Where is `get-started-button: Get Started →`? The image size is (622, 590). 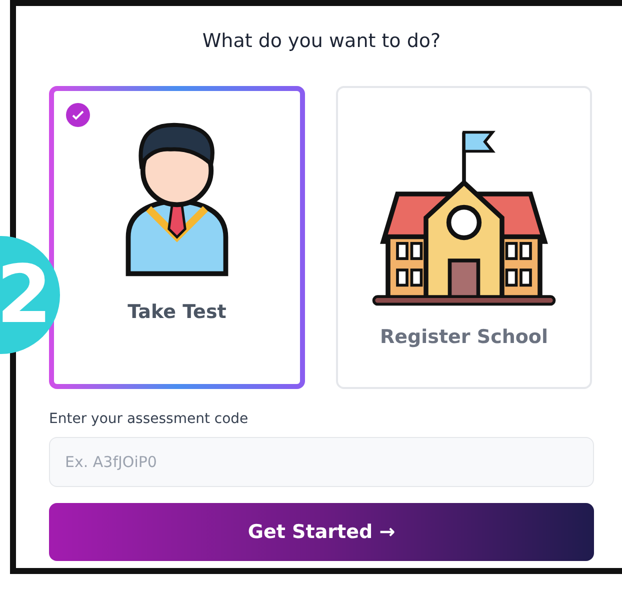 get-started-button: Get Started → is located at coordinates (321, 532).